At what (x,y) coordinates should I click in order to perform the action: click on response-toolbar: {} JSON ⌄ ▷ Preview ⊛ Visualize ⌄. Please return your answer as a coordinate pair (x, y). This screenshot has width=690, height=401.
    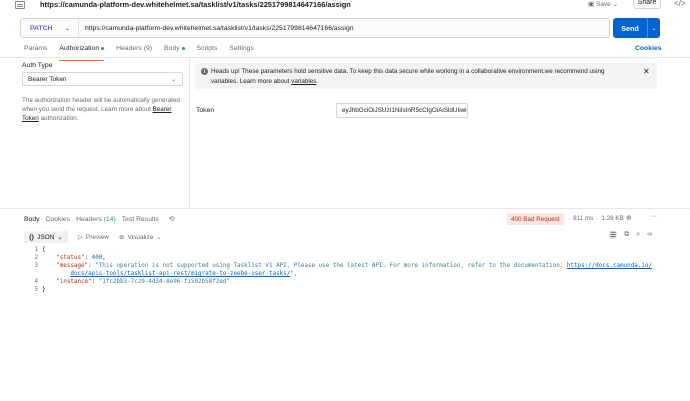
    Looking at the image, I should click on (92, 237).